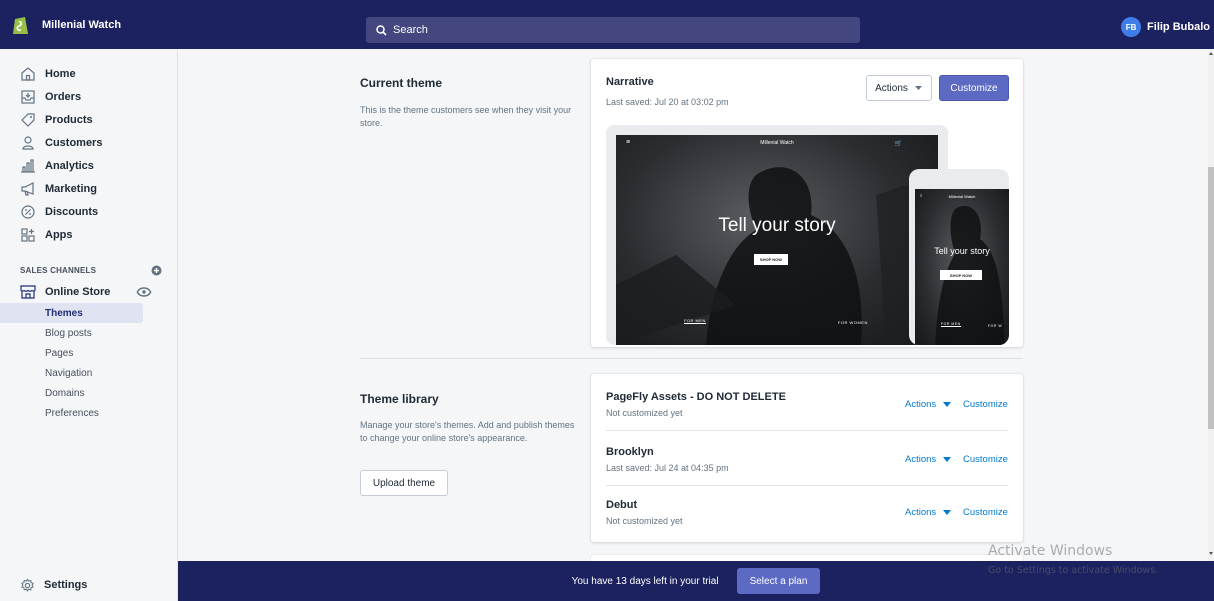 This screenshot has height=601, width=1214. I want to click on sales-channels-header: SALES CHANNELS, so click(88, 270).